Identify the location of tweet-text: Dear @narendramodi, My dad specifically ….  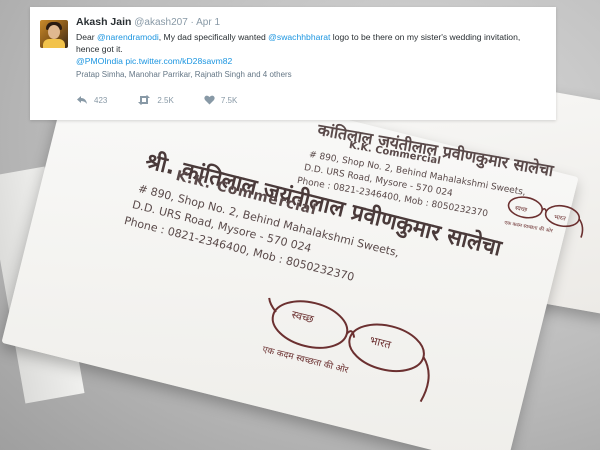
(311, 49).